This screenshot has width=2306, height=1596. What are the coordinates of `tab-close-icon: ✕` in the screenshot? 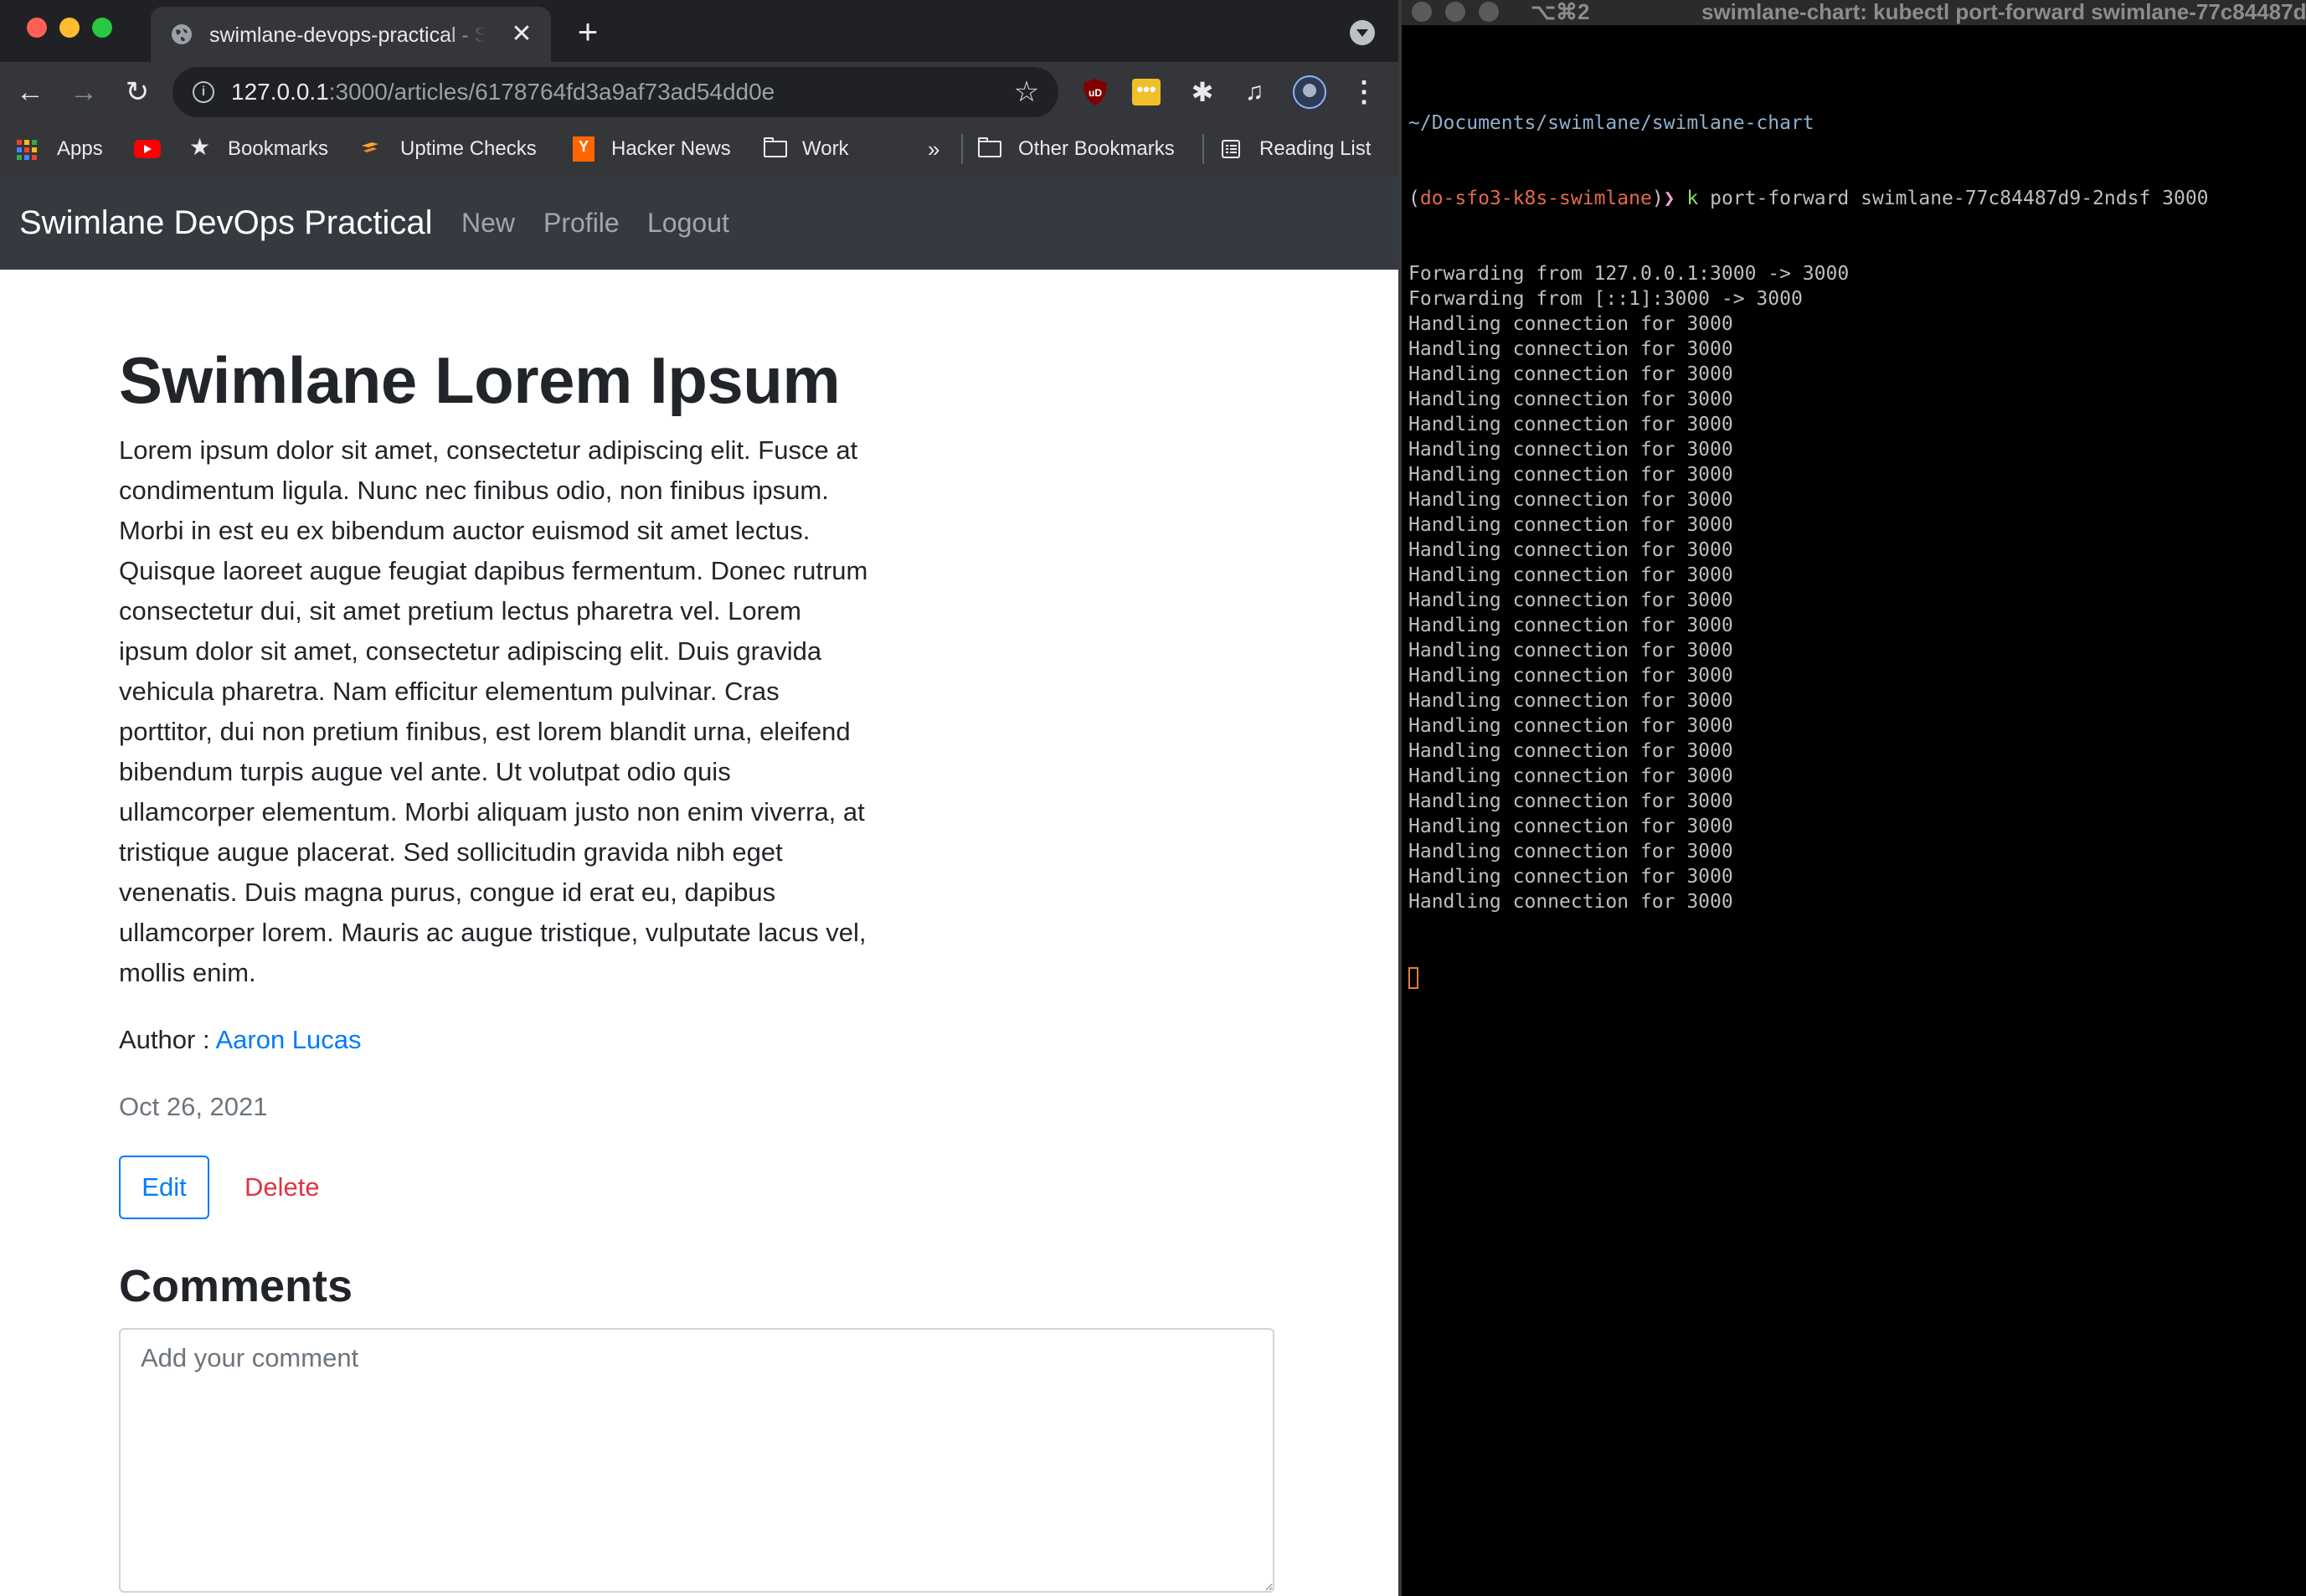 It's located at (522, 34).